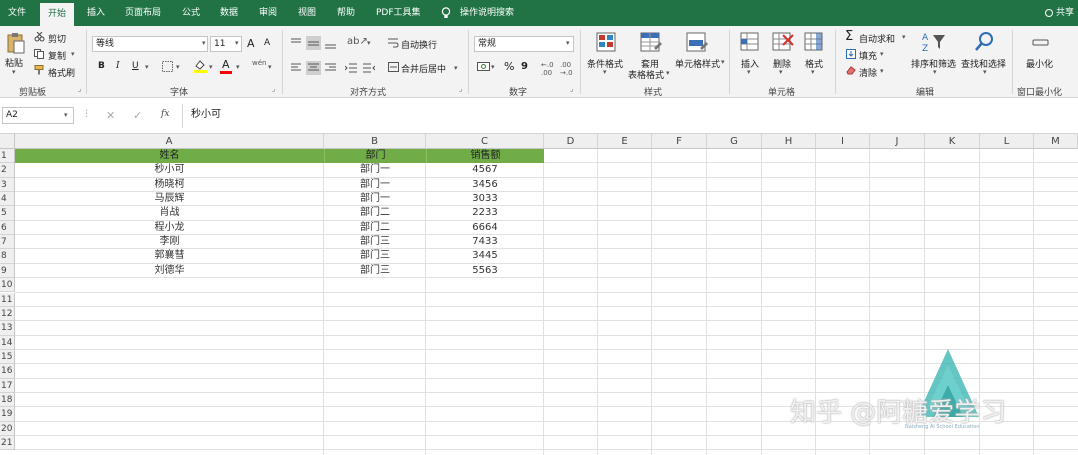 This screenshot has height=455, width=1078. What do you see at coordinates (485, 213) in the screenshot?
I see `cell-sales: 2233` at bounding box center [485, 213].